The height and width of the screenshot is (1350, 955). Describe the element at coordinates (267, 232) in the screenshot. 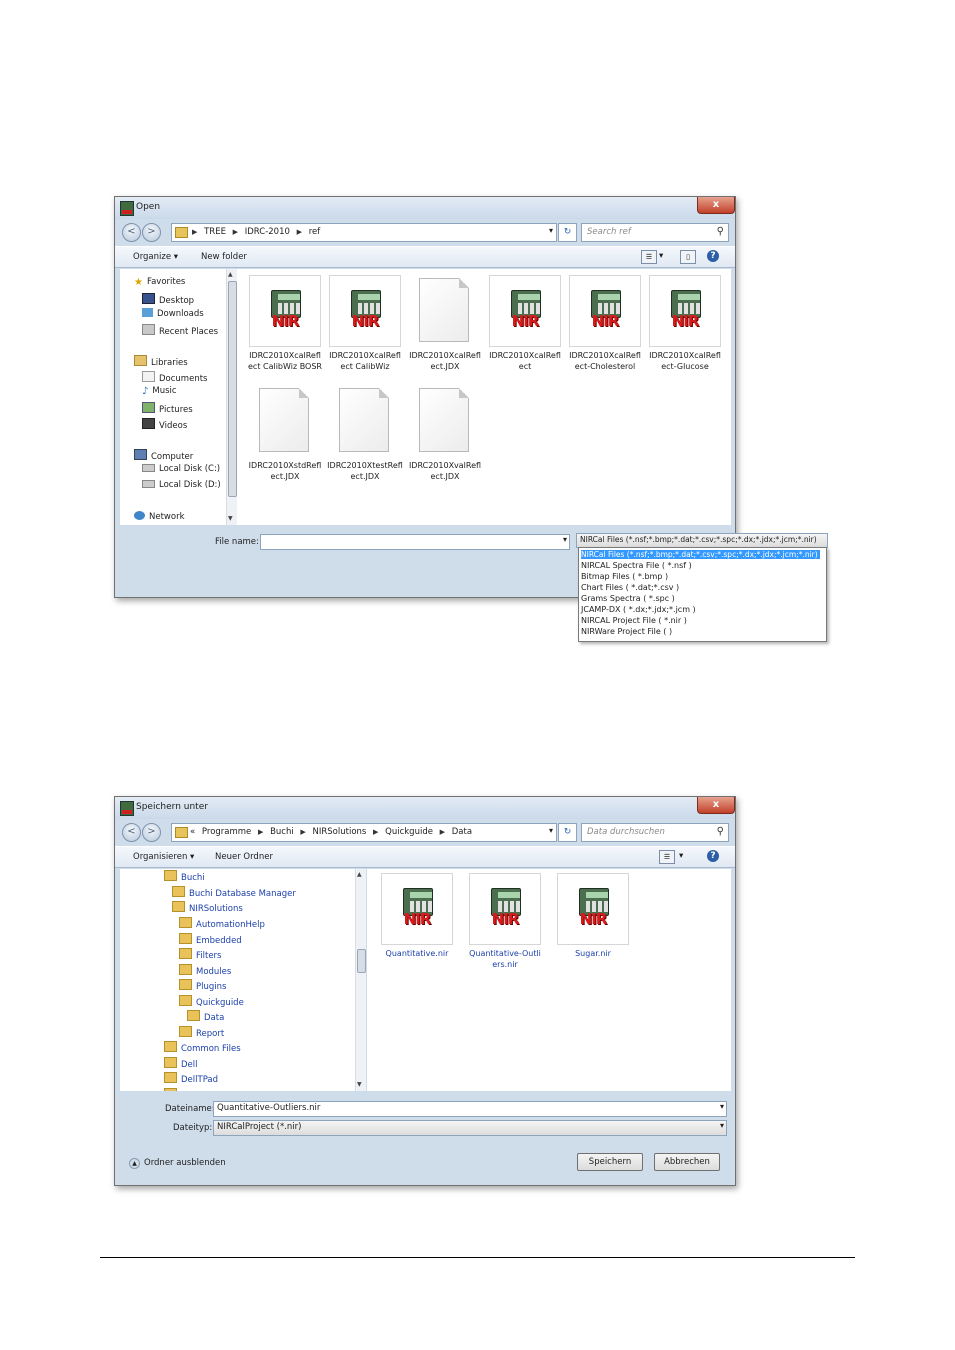

I see `breadcrumb-item: IDRC-2010` at that location.